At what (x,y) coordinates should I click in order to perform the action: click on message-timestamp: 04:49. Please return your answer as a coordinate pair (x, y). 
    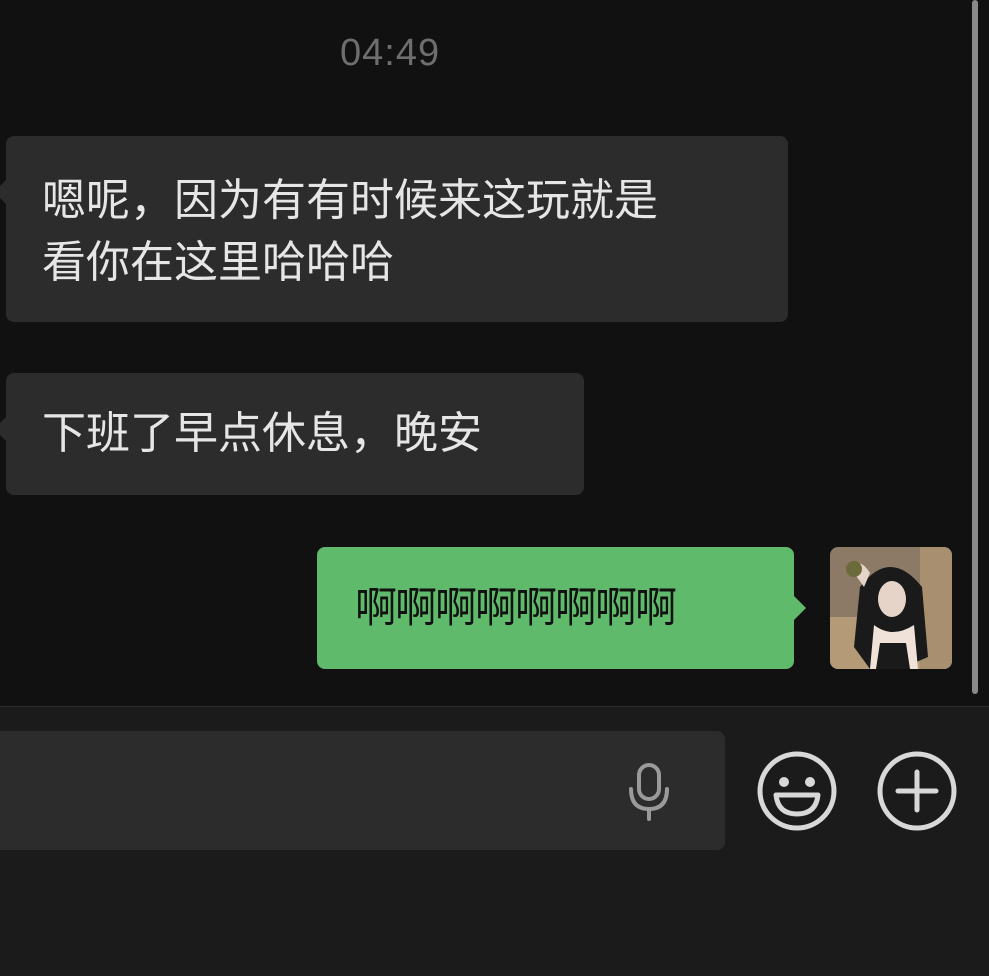
    Looking at the image, I should click on (390, 53).